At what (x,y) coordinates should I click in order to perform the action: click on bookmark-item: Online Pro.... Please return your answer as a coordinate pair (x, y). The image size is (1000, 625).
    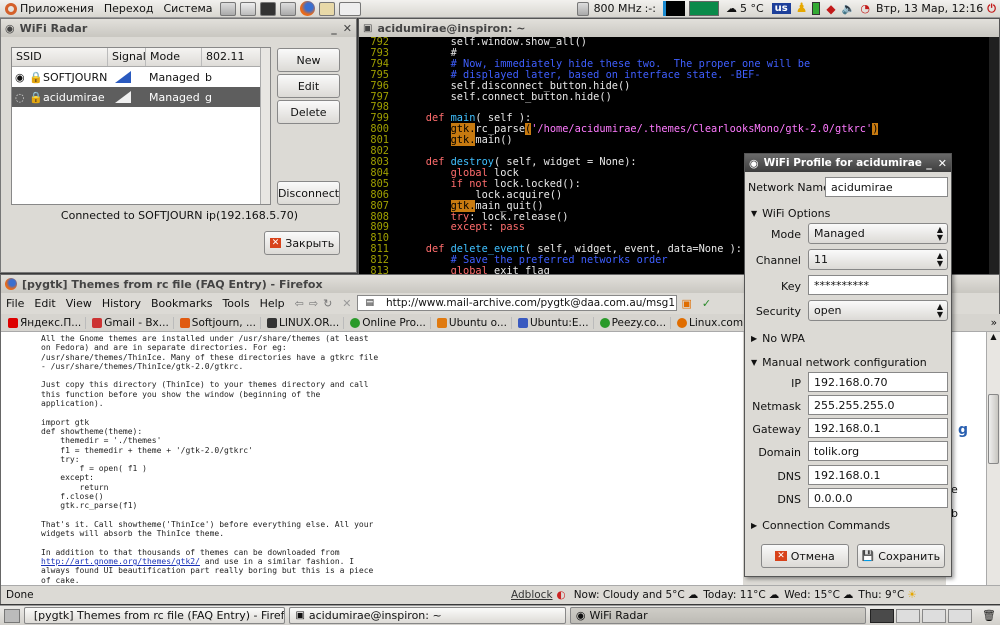
    Looking at the image, I should click on (388, 322).